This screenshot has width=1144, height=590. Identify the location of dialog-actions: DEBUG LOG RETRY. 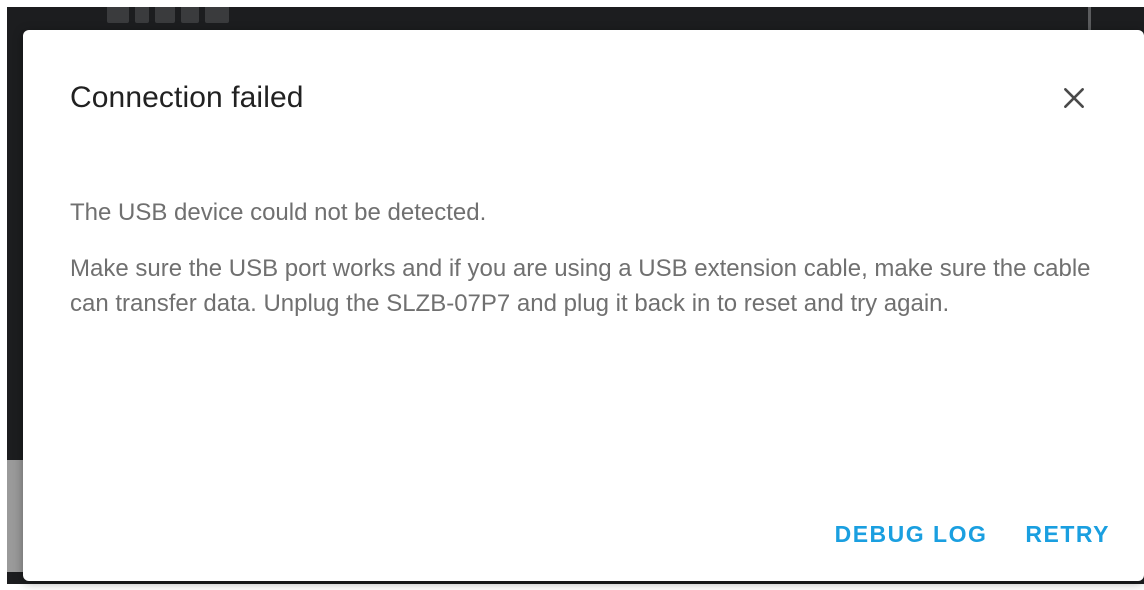
(972, 534).